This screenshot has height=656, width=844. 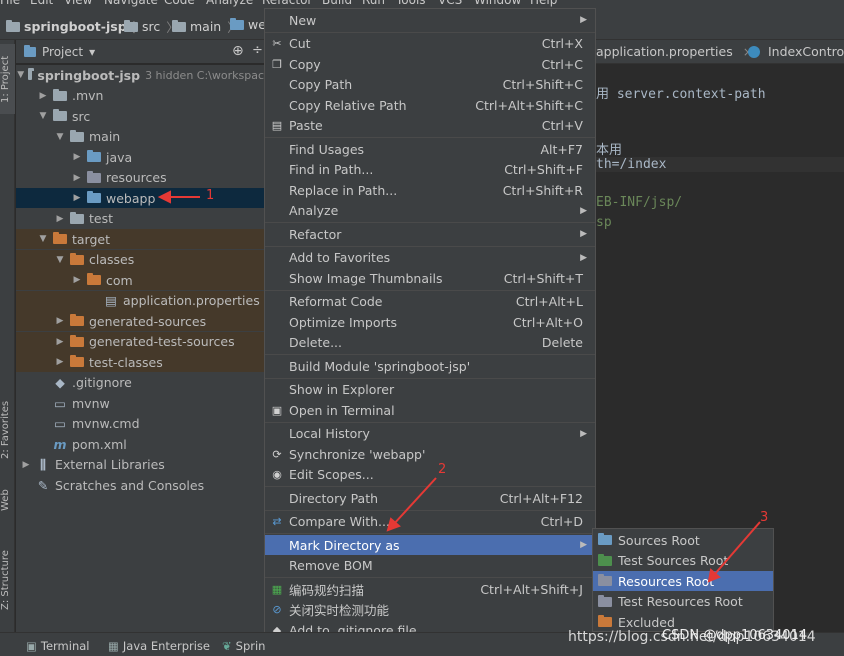 What do you see at coordinates (411, 3) in the screenshot?
I see `menu-tools: Tools` at bounding box center [411, 3].